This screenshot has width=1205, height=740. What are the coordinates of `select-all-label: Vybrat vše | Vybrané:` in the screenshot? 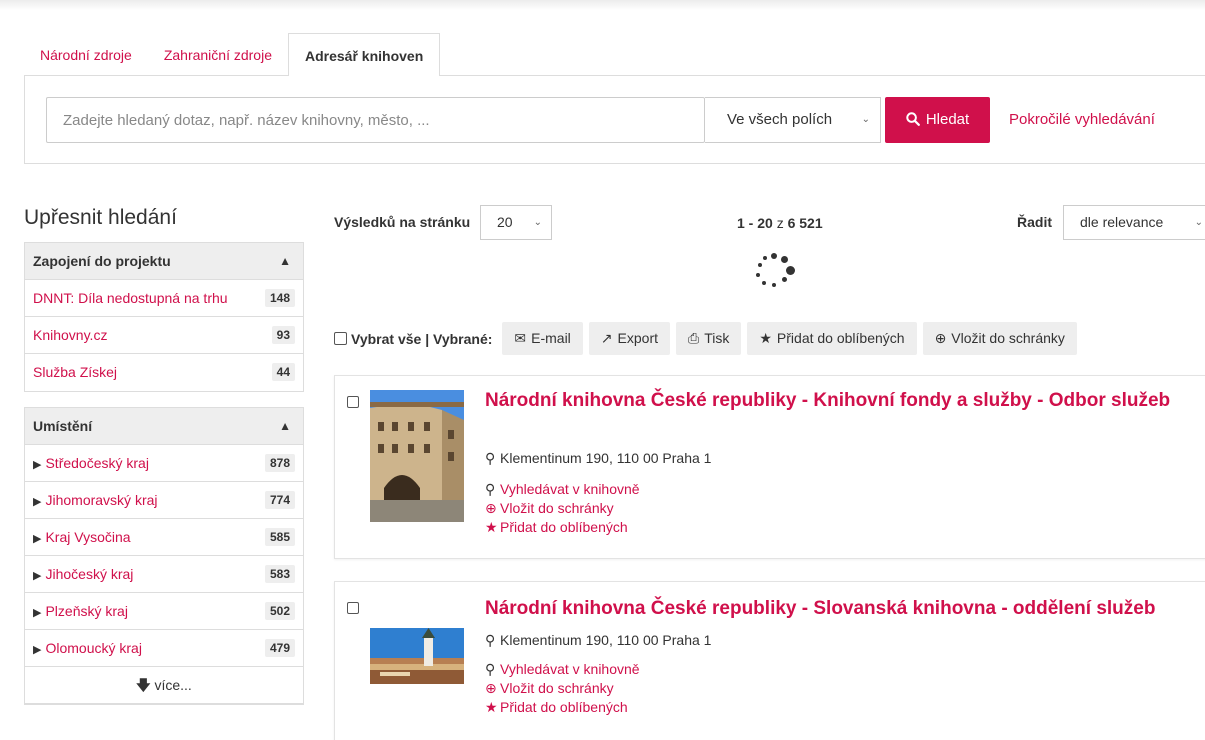 It's located at (422, 338).